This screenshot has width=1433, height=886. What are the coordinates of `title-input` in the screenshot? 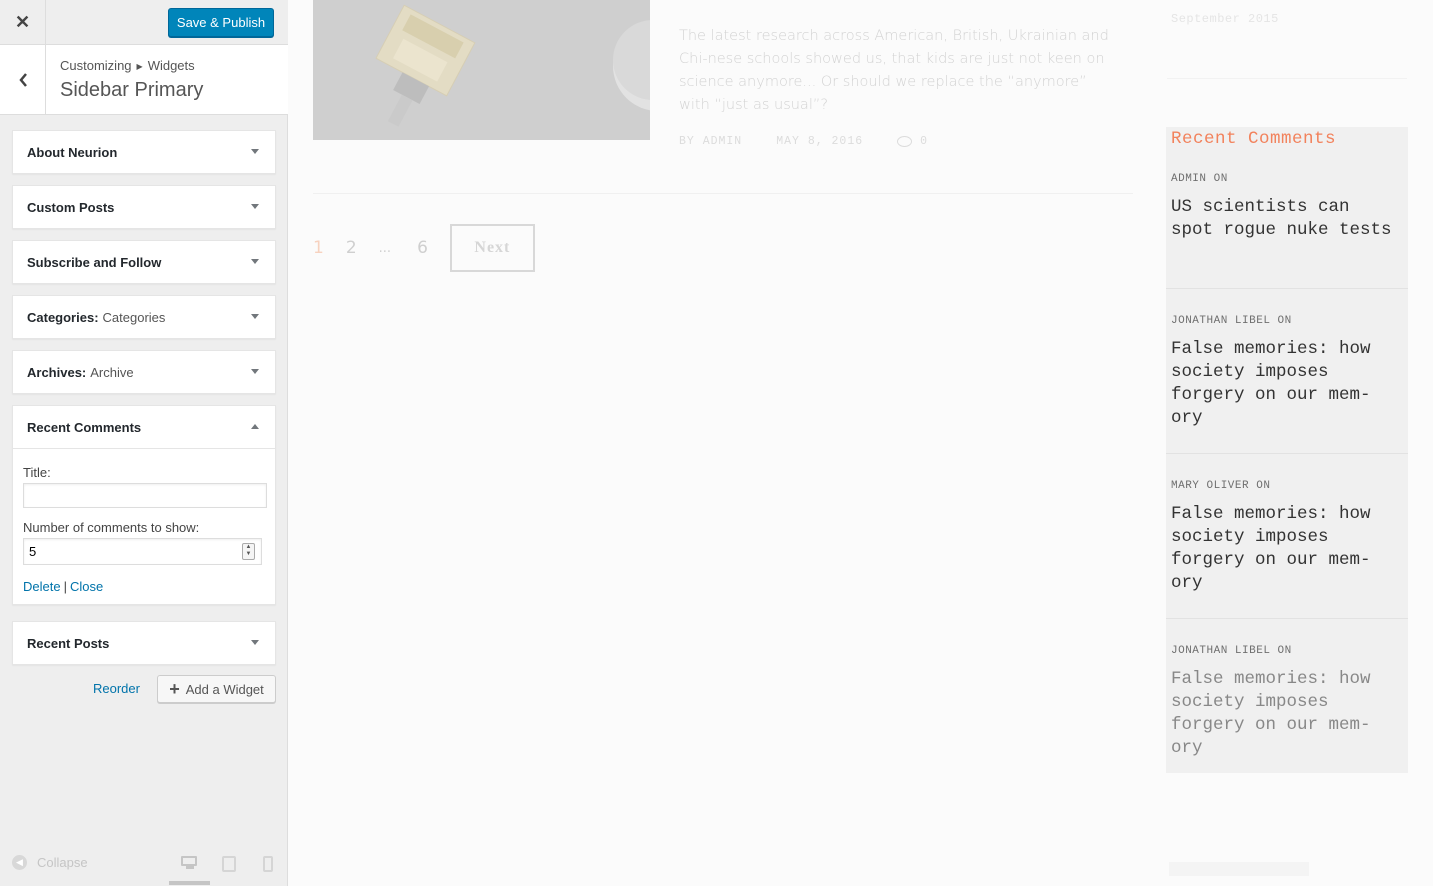 It's located at (145, 495).